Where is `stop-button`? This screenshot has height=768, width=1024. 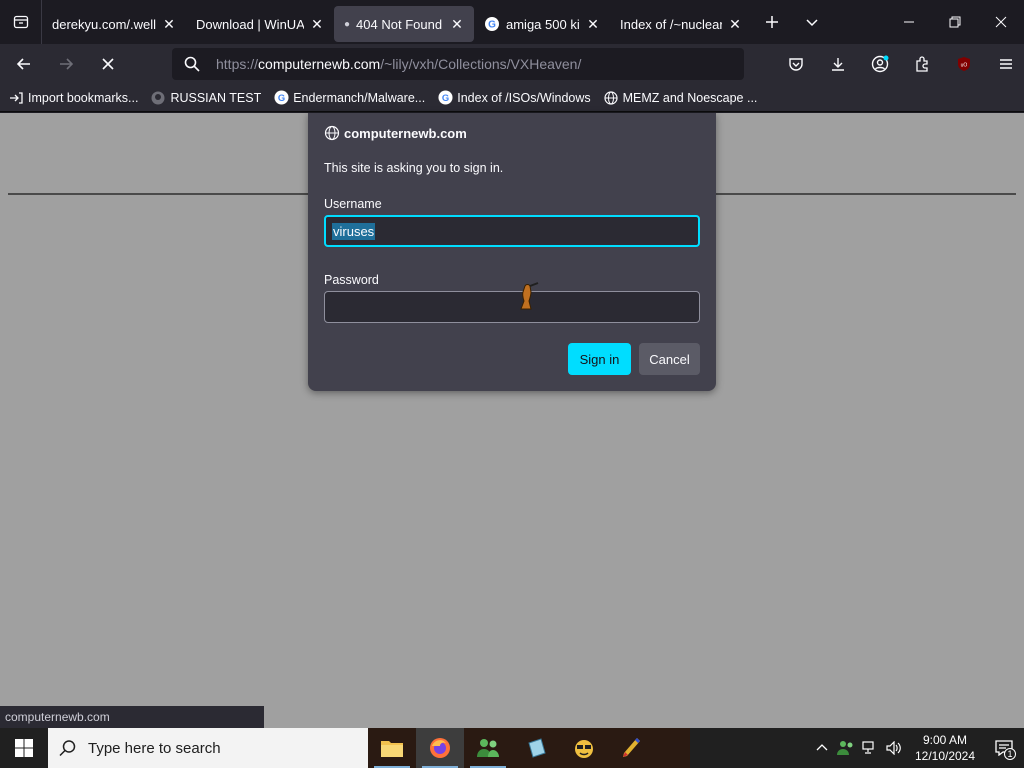 stop-button is located at coordinates (108, 64).